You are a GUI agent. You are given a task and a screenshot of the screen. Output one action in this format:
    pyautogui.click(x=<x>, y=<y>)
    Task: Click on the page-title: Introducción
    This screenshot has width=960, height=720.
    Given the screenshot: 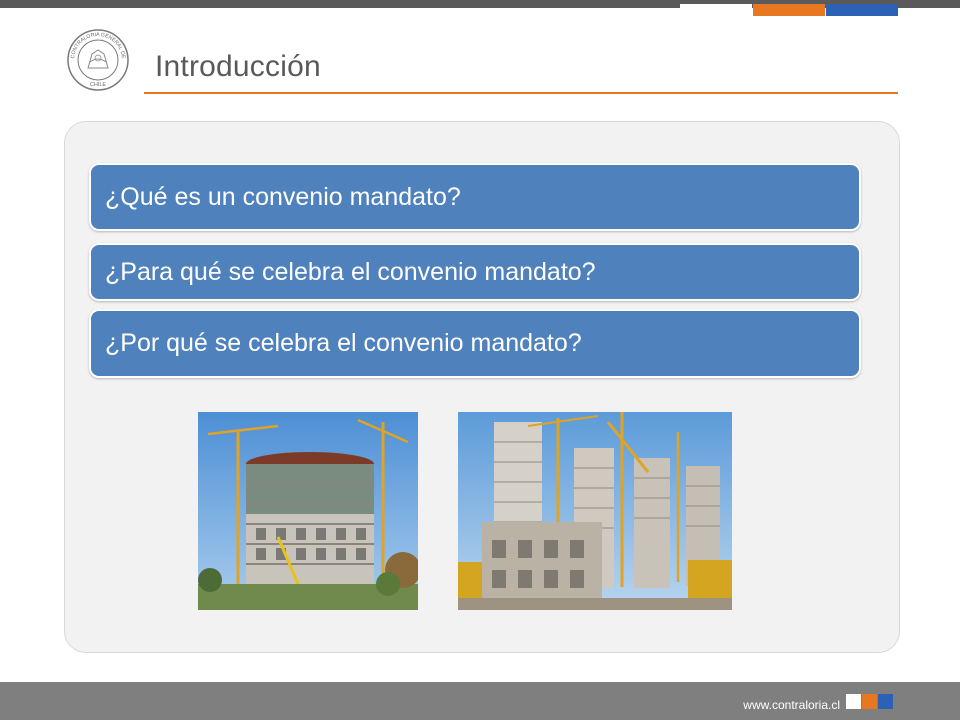 What is the action you would take?
    pyautogui.click(x=238, y=66)
    